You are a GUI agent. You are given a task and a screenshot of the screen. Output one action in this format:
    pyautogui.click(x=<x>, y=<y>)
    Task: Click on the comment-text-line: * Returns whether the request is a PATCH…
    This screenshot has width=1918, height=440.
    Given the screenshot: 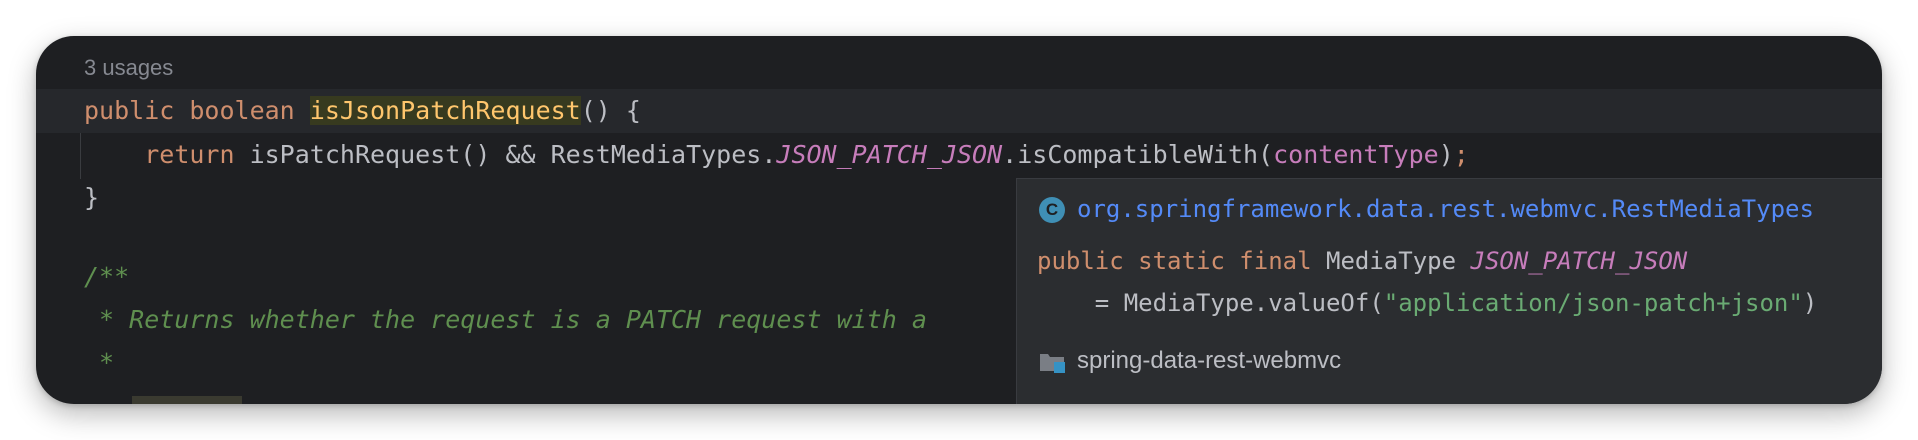 What is the action you would take?
    pyautogui.click(x=505, y=320)
    